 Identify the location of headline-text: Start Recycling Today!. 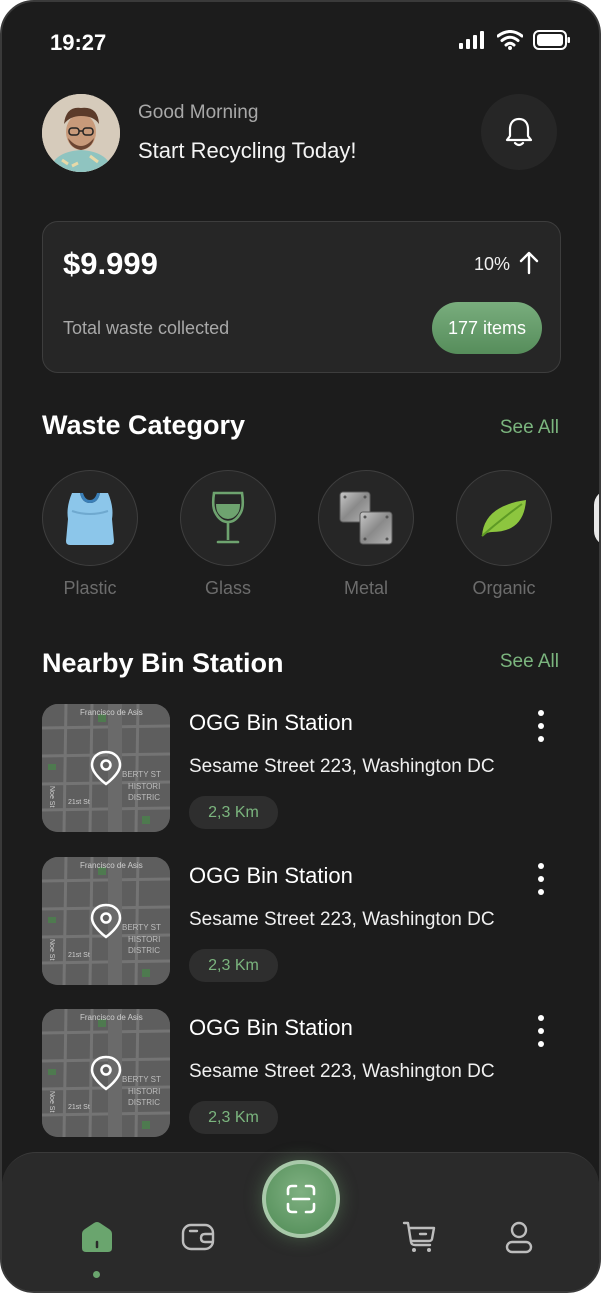
(247, 150).